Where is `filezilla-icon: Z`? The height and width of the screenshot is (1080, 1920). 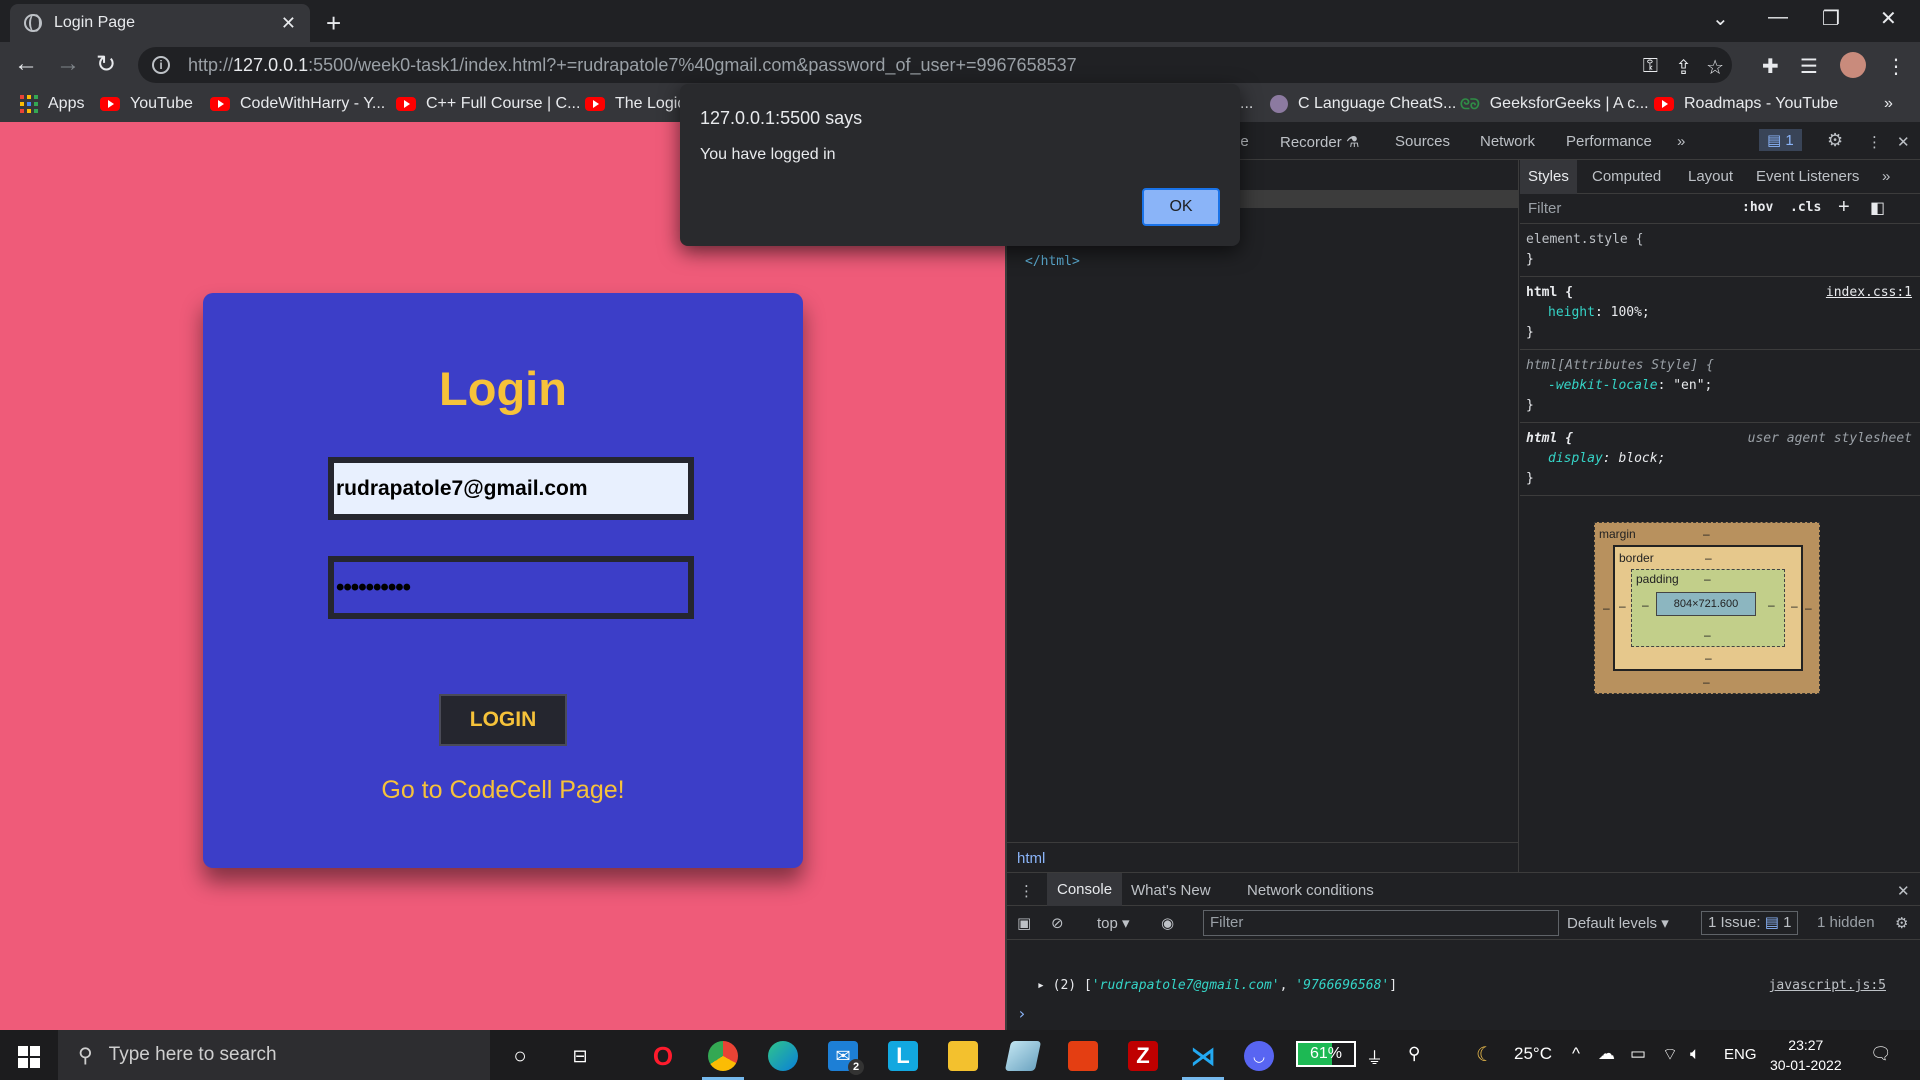
filezilla-icon: Z is located at coordinates (1143, 1056).